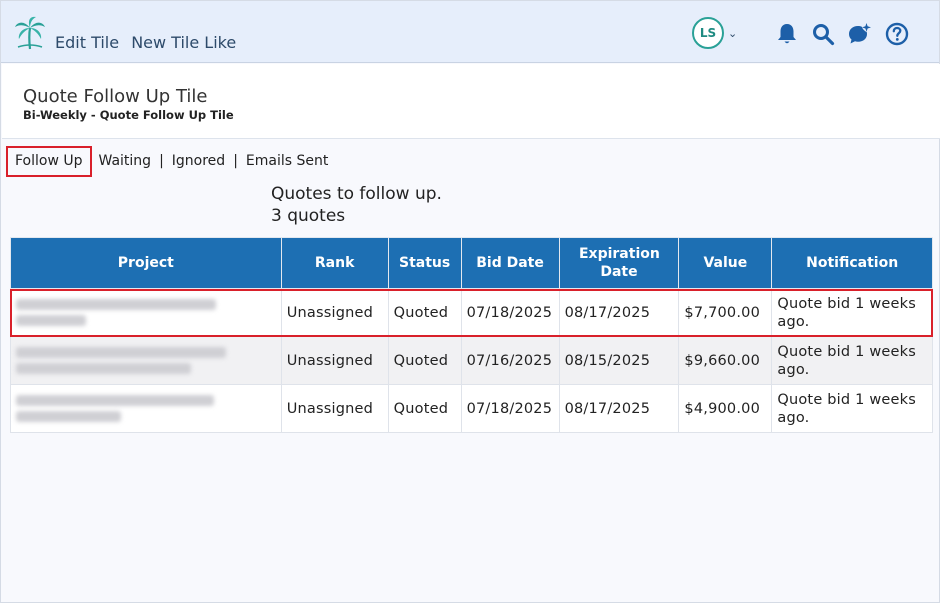 The height and width of the screenshot is (603, 940). What do you see at coordinates (725, 263) in the screenshot?
I see `column-header-value: Value` at bounding box center [725, 263].